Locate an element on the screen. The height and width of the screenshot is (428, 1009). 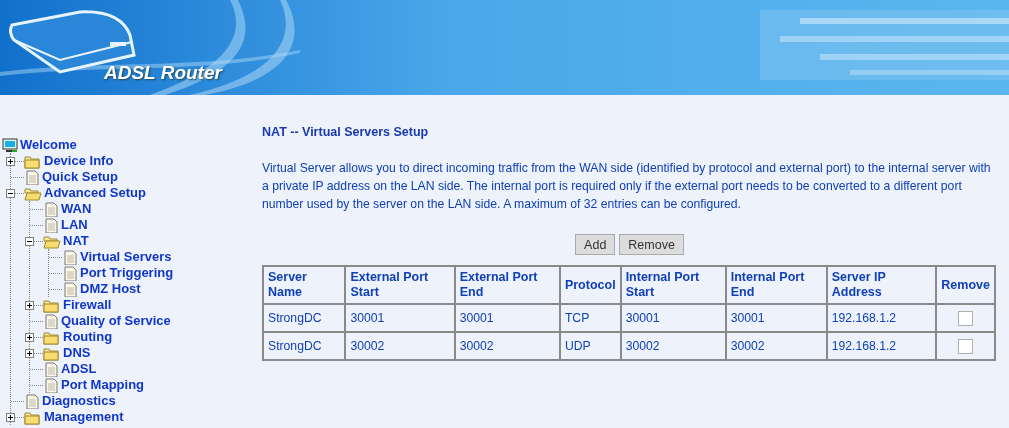
tree-item: DMZ Host is located at coordinates (110, 289).